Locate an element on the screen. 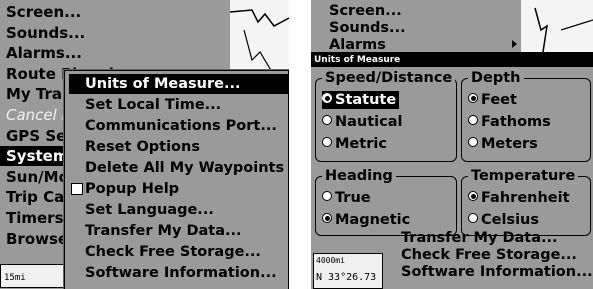 The image size is (593, 289). group-label: Depth is located at coordinates (496, 78).